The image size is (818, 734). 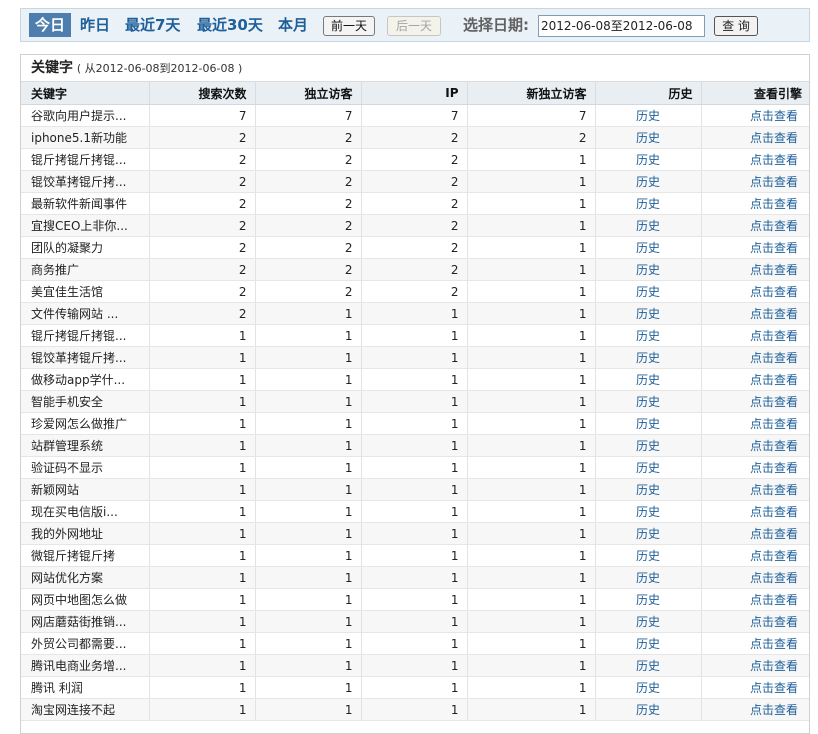 What do you see at coordinates (308, 93) in the screenshot?
I see `column-header-unique-visitors: 独立访客` at bounding box center [308, 93].